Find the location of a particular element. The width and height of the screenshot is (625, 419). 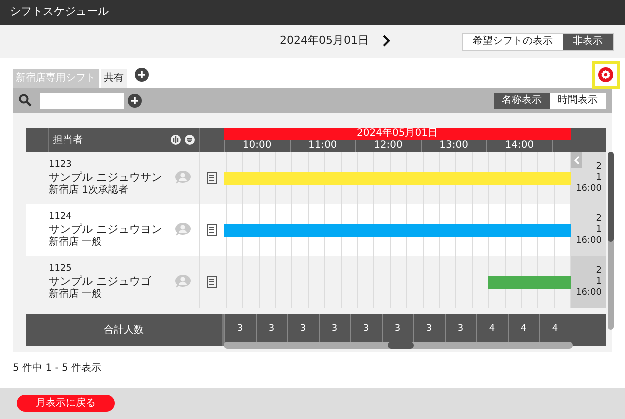

vertical-scrollbar is located at coordinates (611, 241).